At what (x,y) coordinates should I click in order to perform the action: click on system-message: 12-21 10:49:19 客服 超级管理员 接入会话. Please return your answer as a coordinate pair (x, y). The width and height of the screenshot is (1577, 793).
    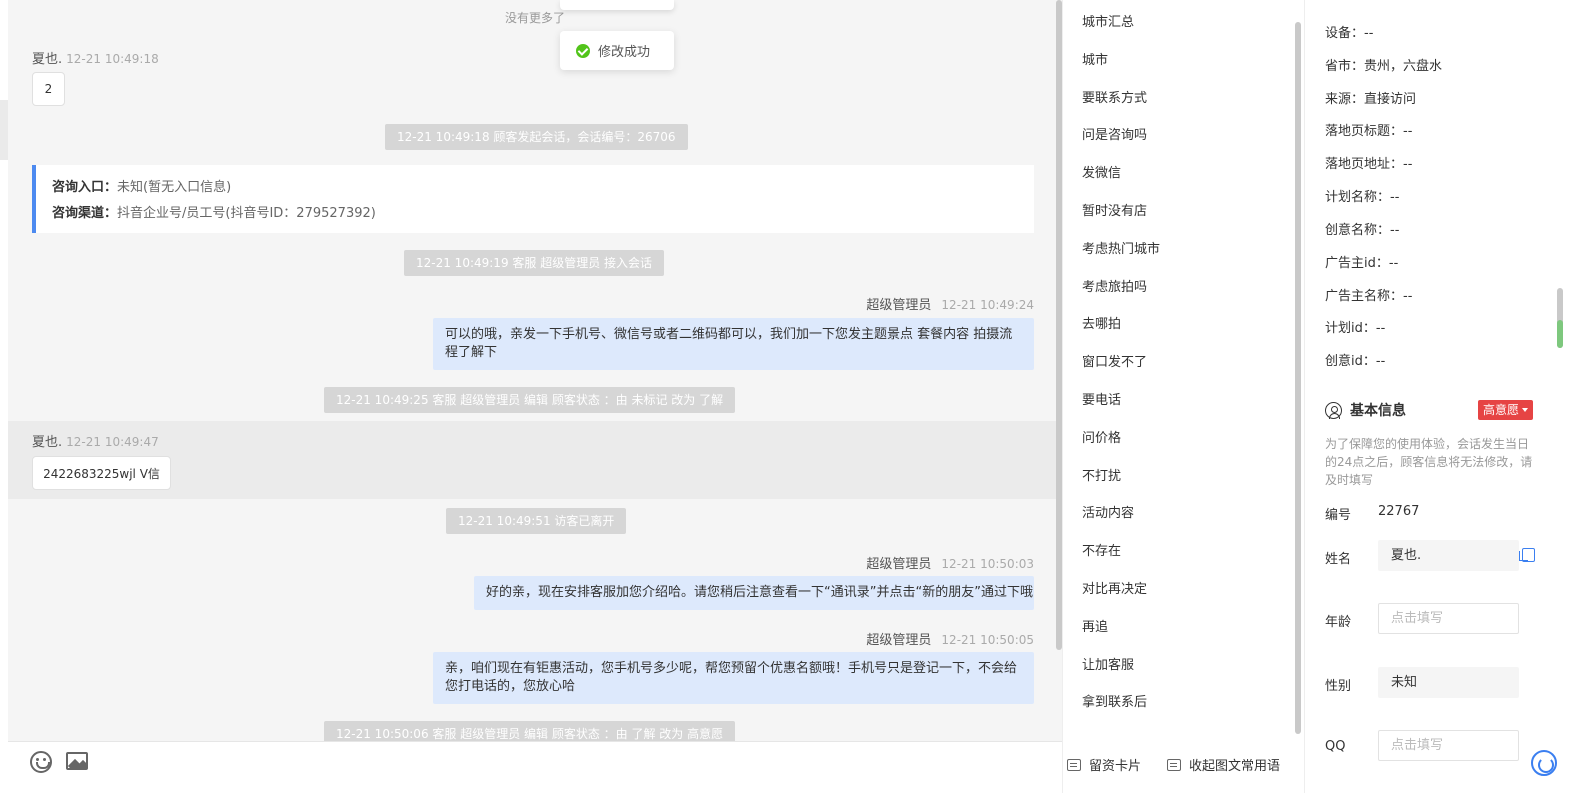
    Looking at the image, I should click on (534, 263).